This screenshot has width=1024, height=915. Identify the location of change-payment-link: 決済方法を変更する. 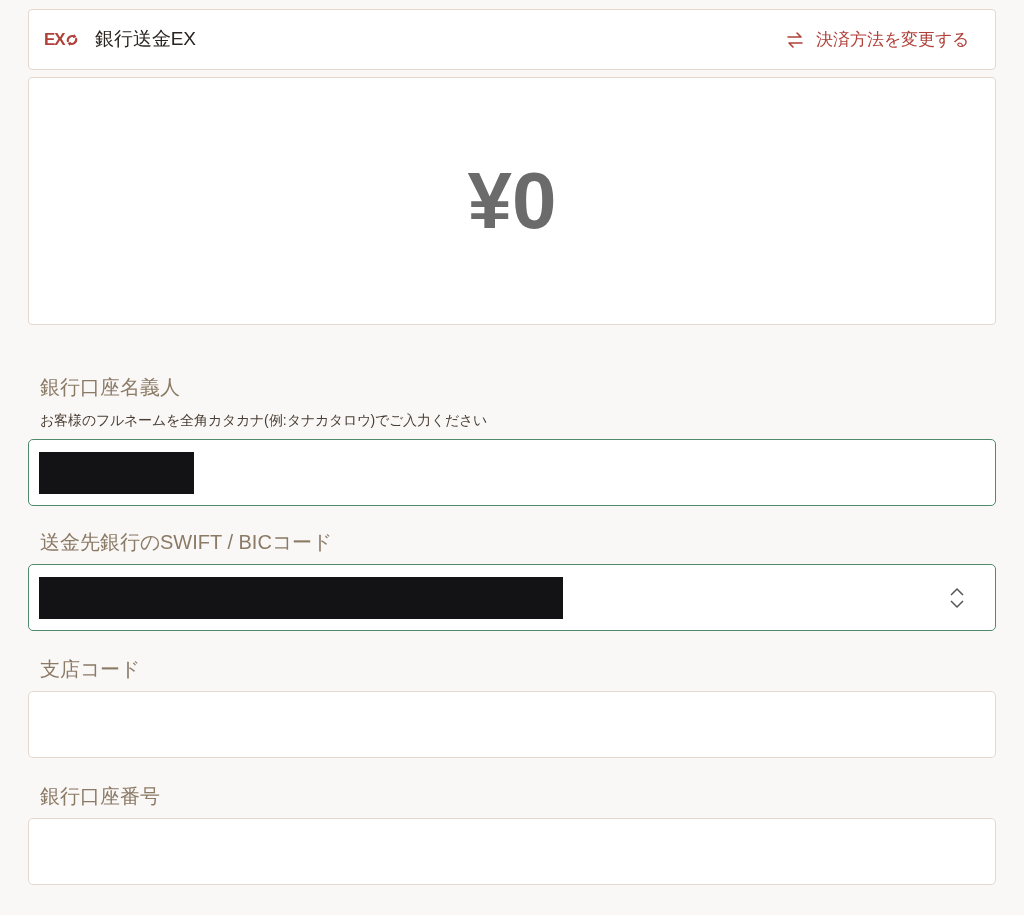
(877, 39).